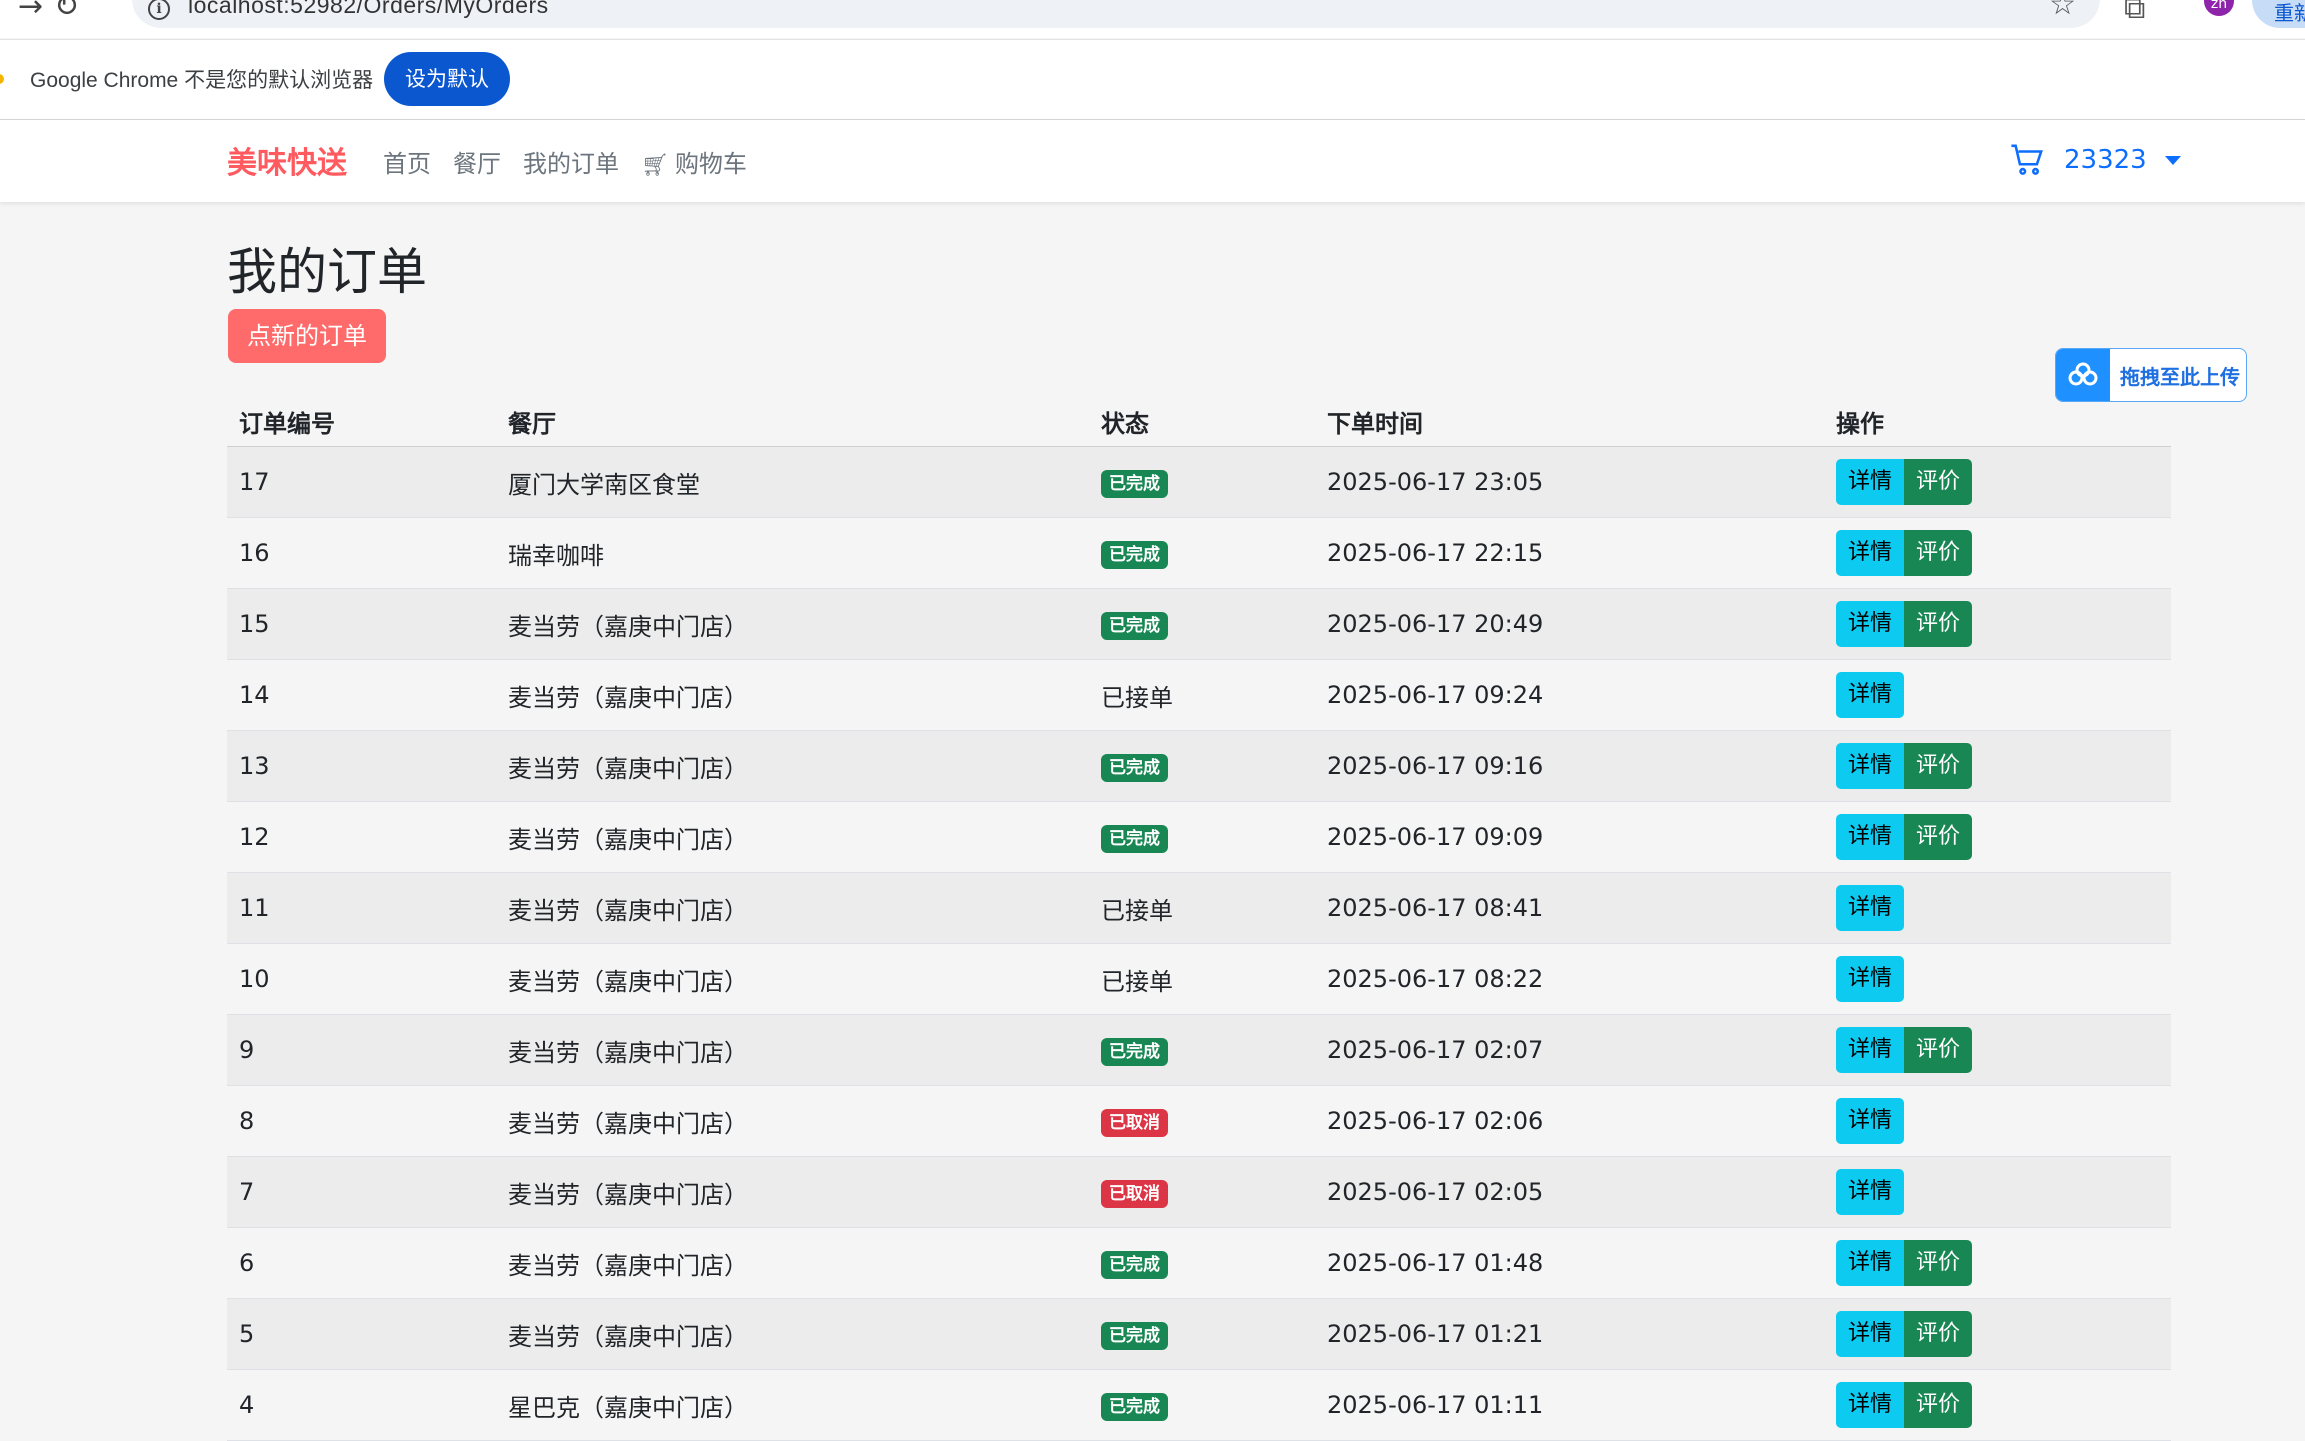 This screenshot has width=2305, height=1441. I want to click on cart-icon, so click(2027, 160).